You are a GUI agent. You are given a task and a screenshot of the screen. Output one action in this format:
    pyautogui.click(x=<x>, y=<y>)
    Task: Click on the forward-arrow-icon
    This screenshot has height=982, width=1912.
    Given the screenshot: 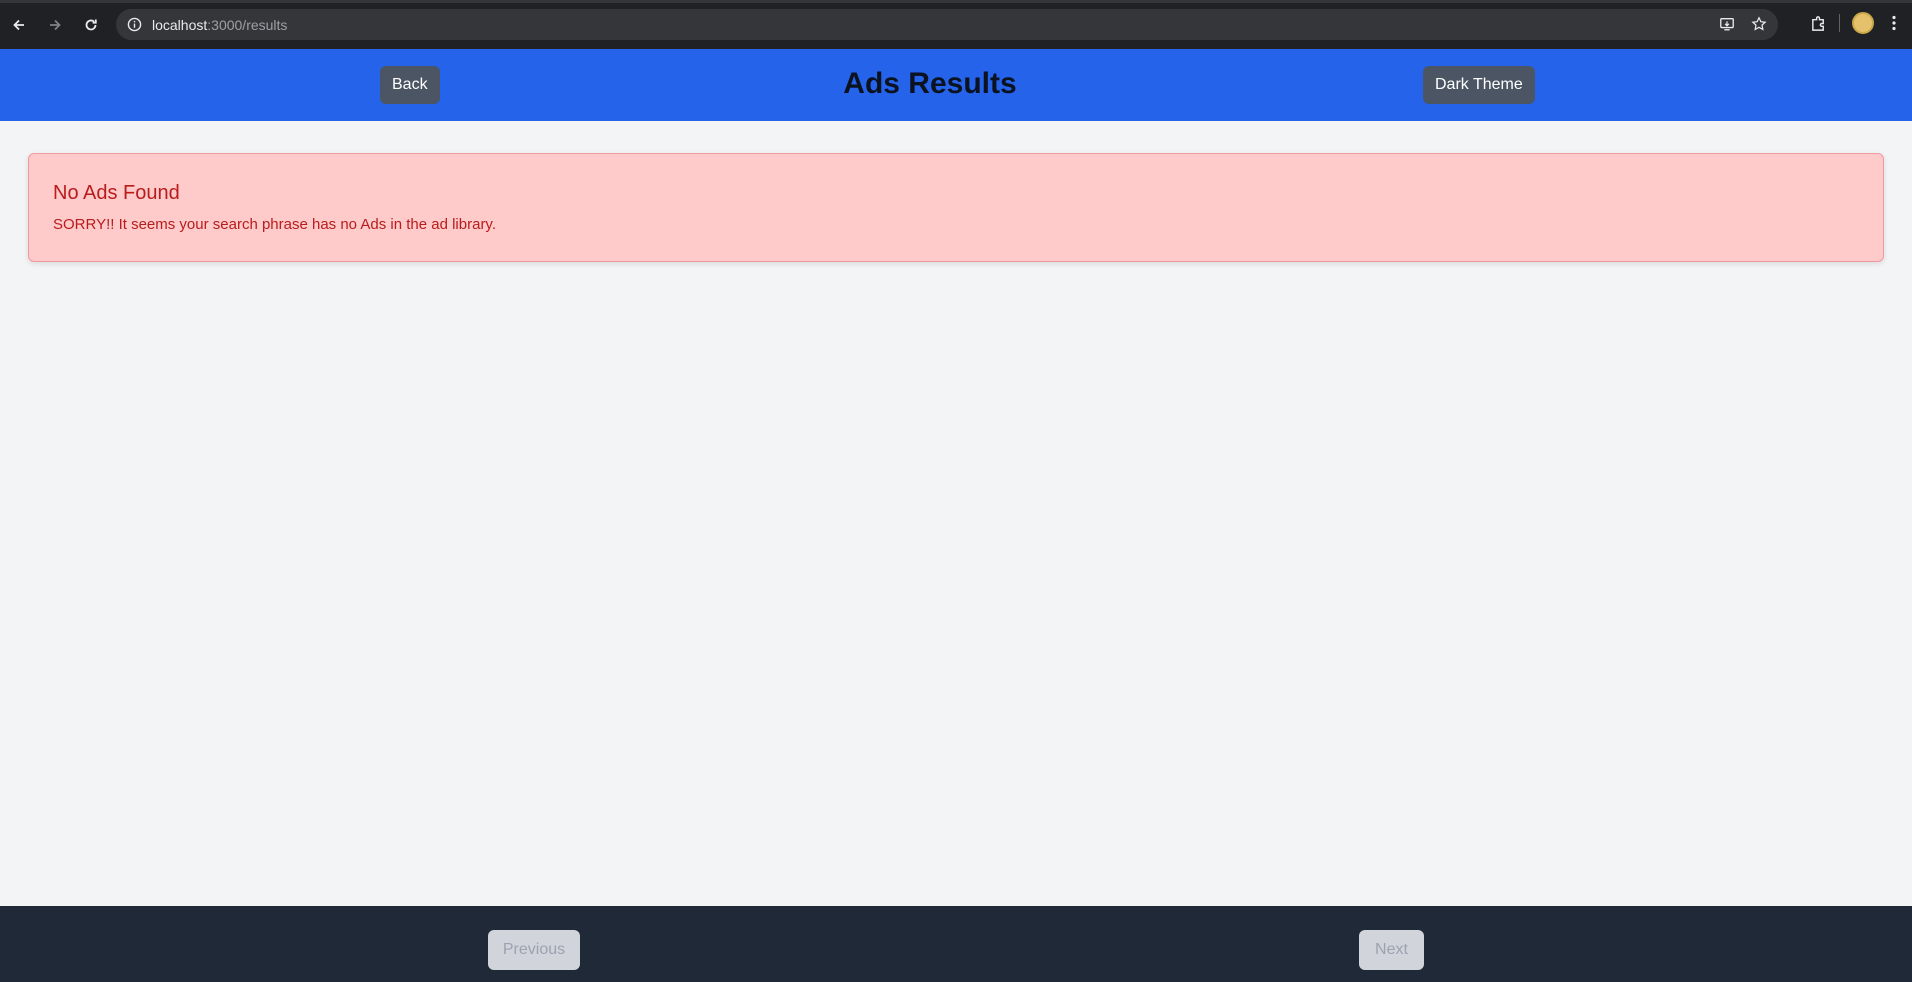 What is the action you would take?
    pyautogui.click(x=55, y=25)
    